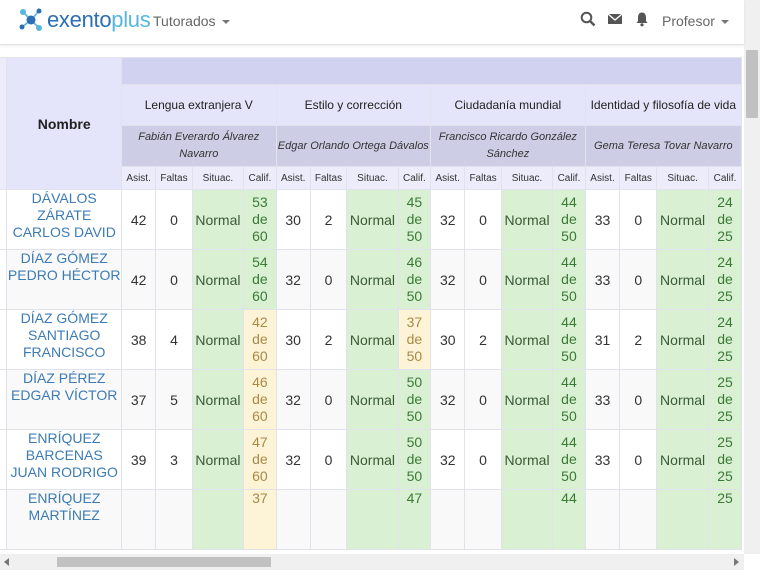 The width and height of the screenshot is (760, 570). I want to click on student-name-link: DÍAZ PÉREZ EDGAR VÍCTOR, so click(64, 399).